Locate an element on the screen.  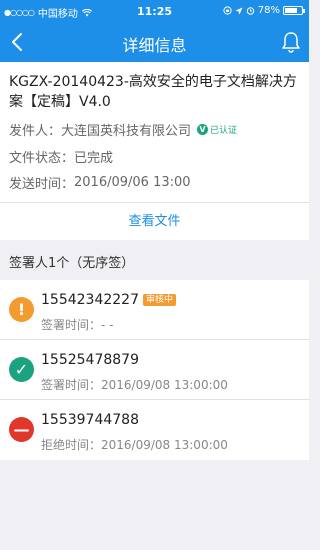
signer-time: 拒绝时间：2016/09/08 13:00:00 is located at coordinates (134, 444).